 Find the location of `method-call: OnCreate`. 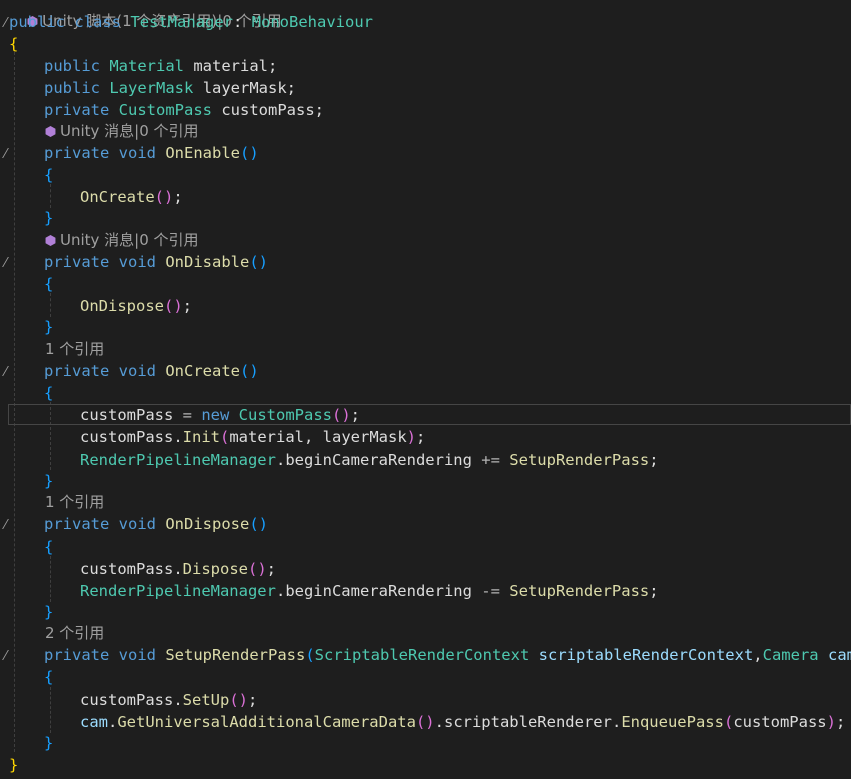

method-call: OnCreate is located at coordinates (117, 197).